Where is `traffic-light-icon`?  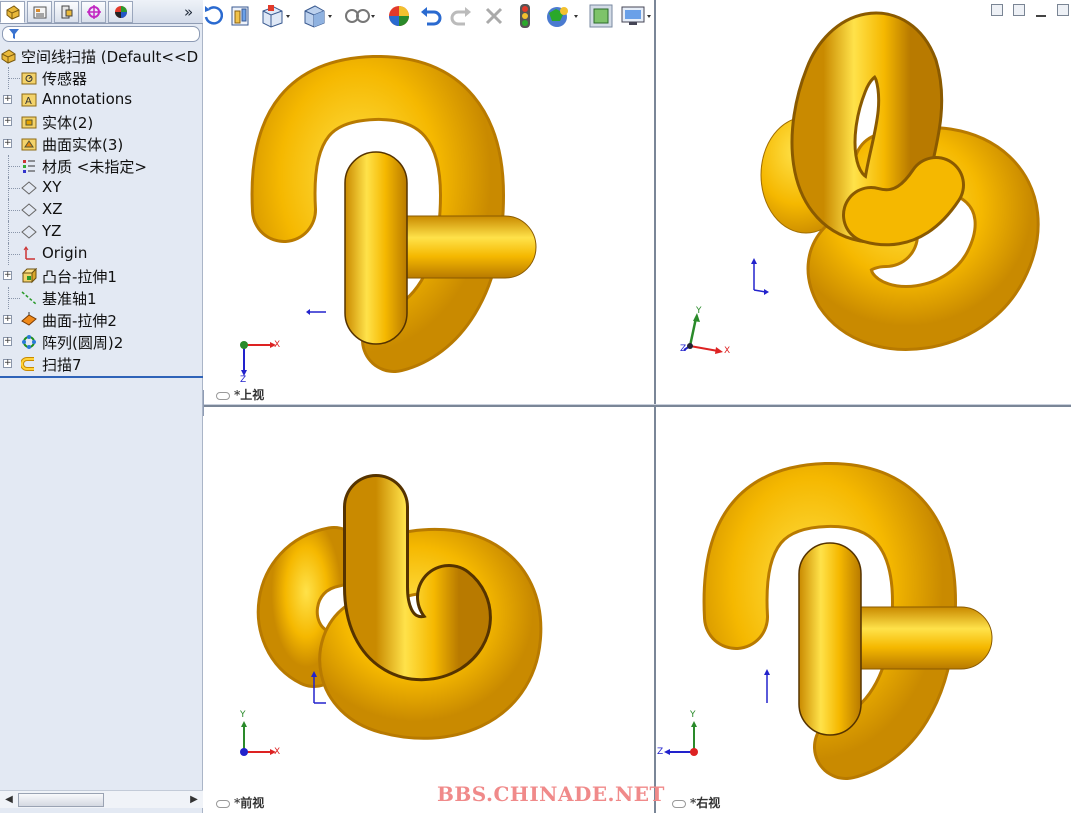
traffic-light-icon is located at coordinates (525, 16).